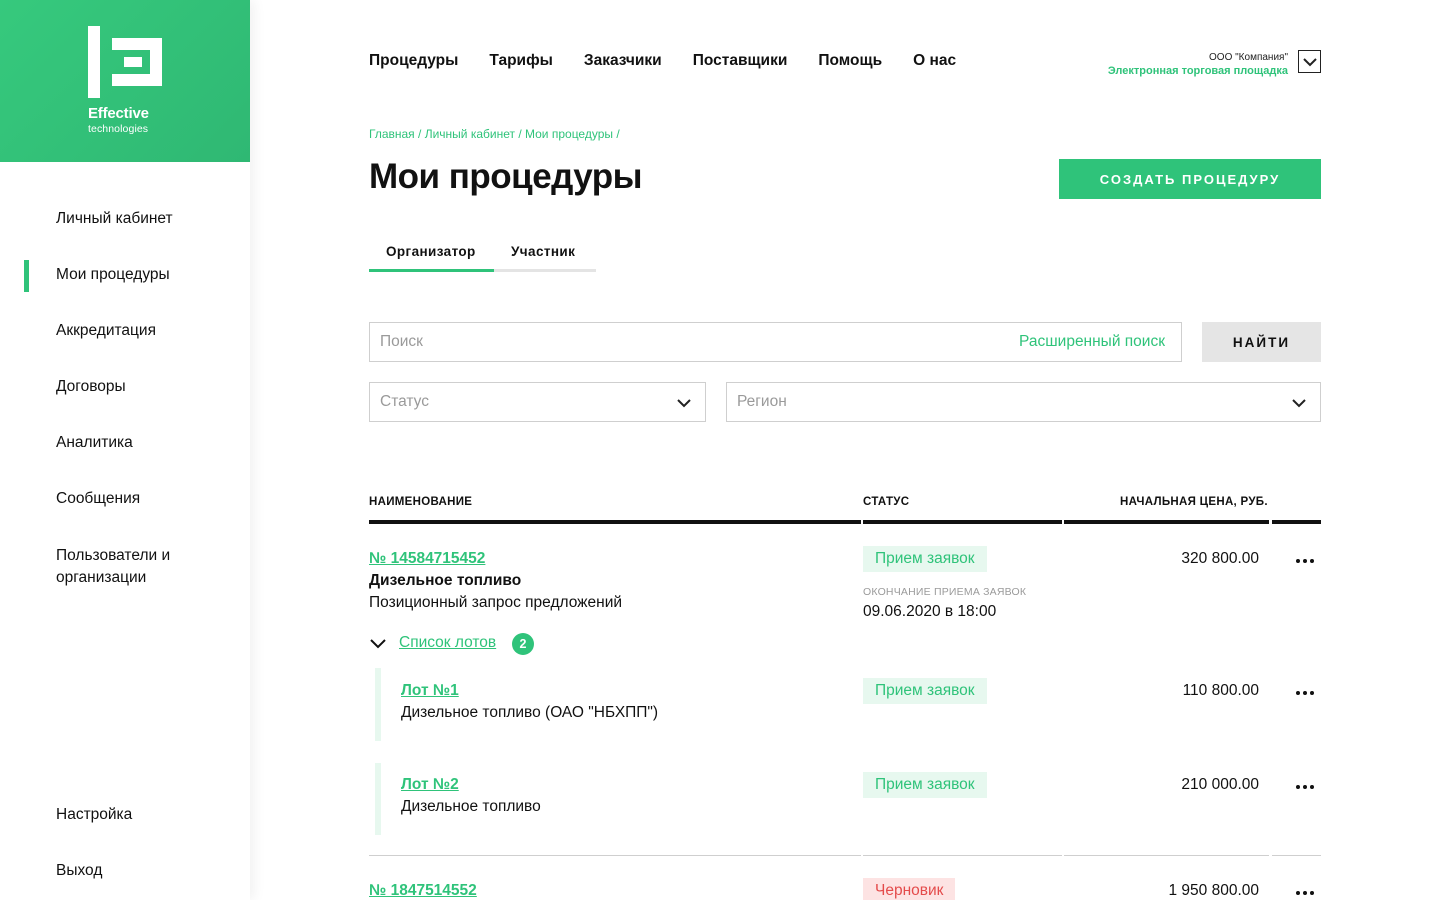 The image size is (1440, 900). What do you see at coordinates (1220, 690) in the screenshot?
I see `lot-price: 110 800.00` at bounding box center [1220, 690].